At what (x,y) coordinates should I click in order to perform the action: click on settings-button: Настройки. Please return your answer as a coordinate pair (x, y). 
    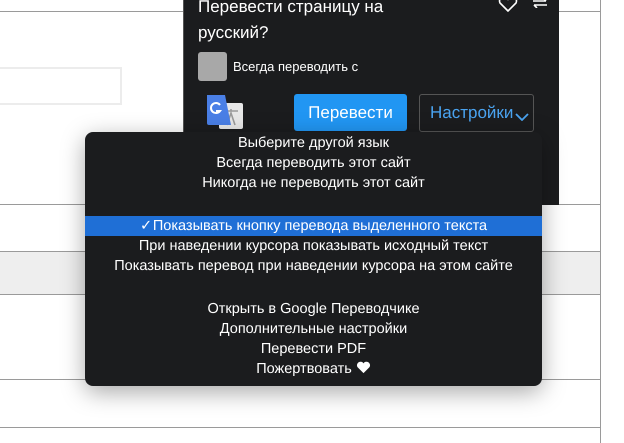
    Looking at the image, I should click on (476, 113).